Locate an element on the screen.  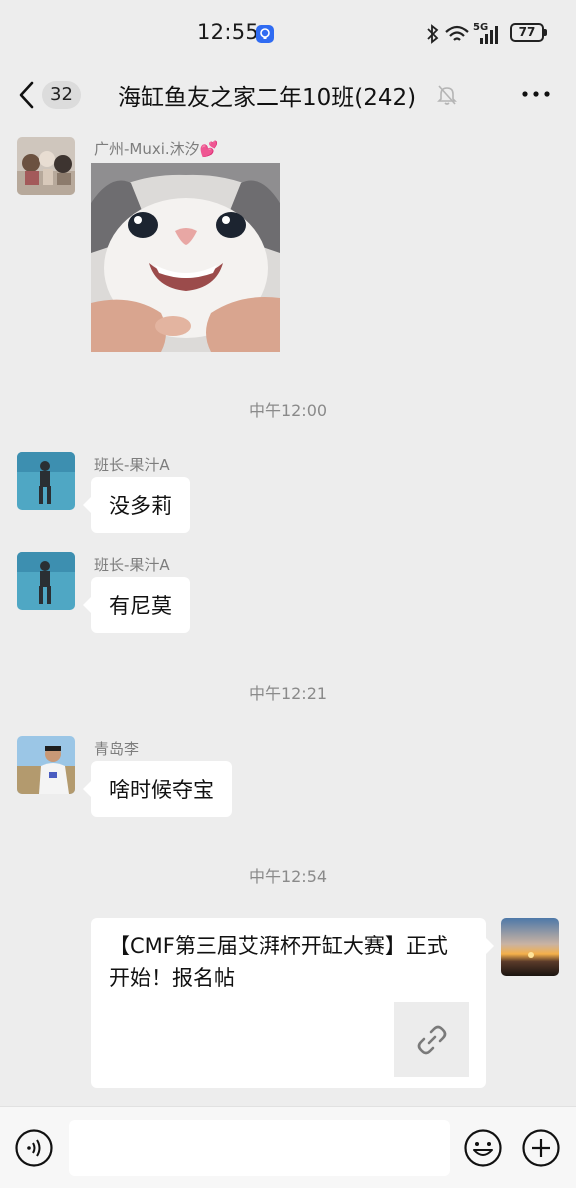
chat-header: 32 海缸鱼友之家二年10班(242) is located at coordinates (288, 95).